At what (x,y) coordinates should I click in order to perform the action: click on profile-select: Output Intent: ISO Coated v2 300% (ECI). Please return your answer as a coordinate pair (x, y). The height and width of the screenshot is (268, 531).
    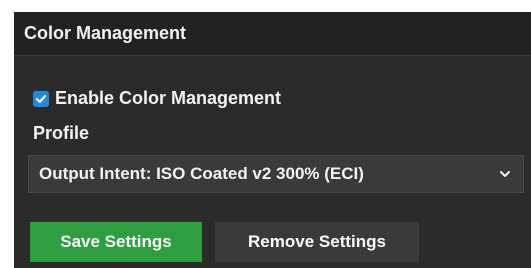
    Looking at the image, I should click on (276, 174).